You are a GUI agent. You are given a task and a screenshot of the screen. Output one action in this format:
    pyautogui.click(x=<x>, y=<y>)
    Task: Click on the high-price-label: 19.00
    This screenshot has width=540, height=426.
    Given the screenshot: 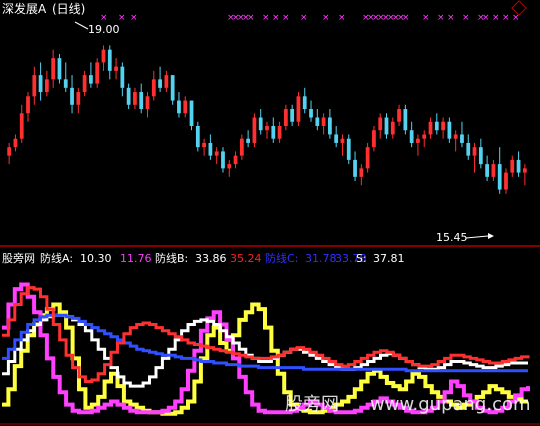 What is the action you would take?
    pyautogui.click(x=104, y=29)
    